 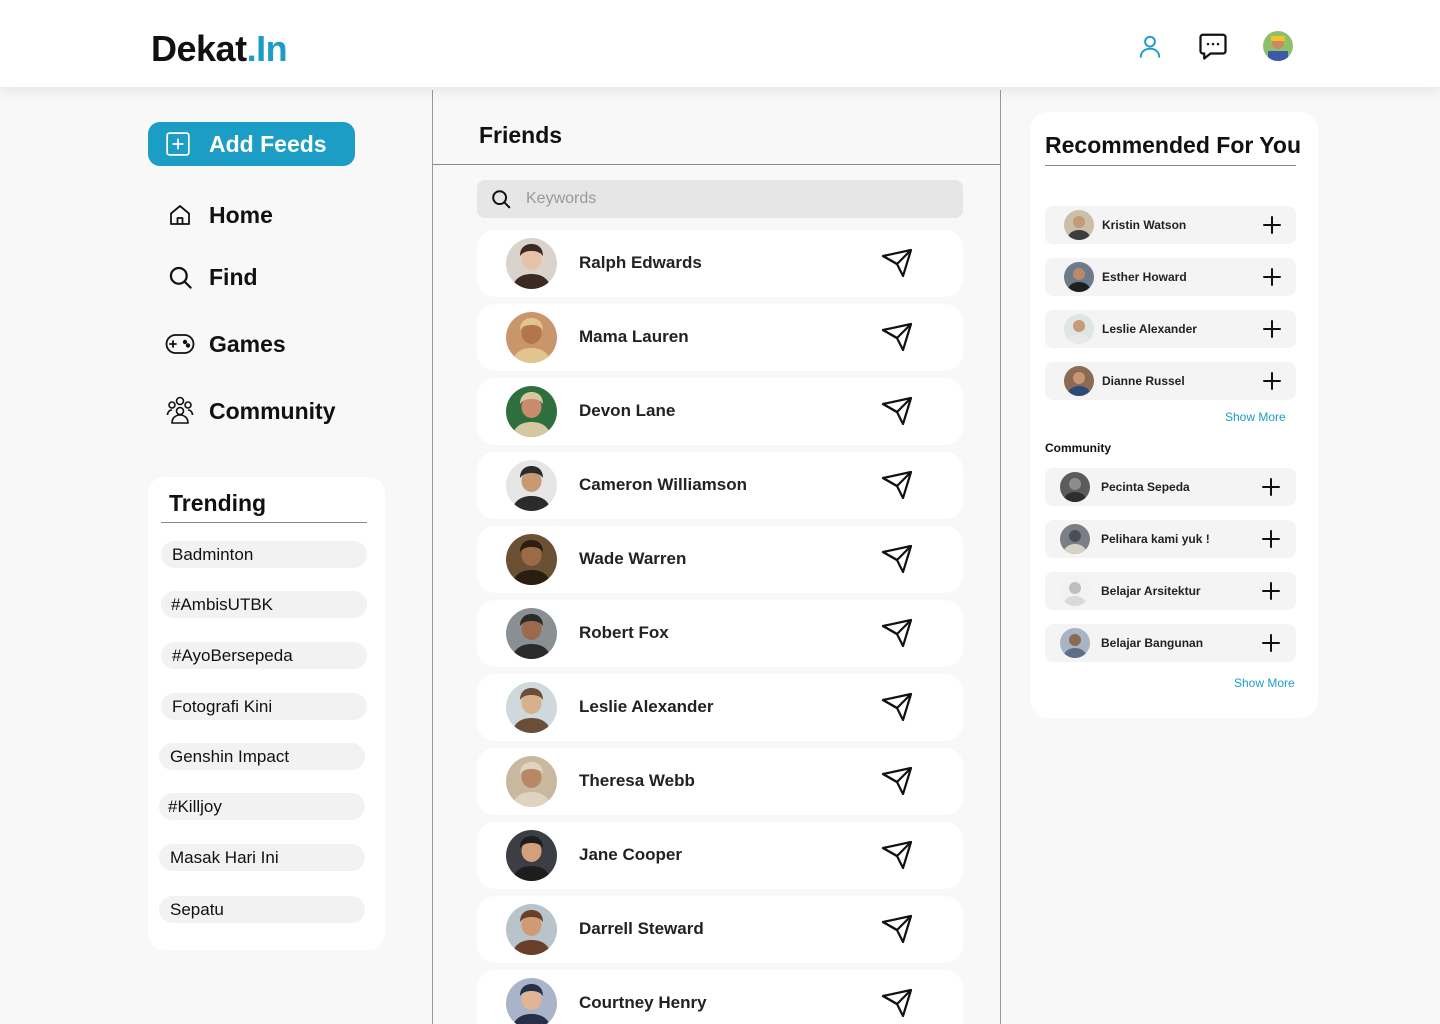 I want to click on friend-name: Courtney Henry, so click(x=643, y=1002).